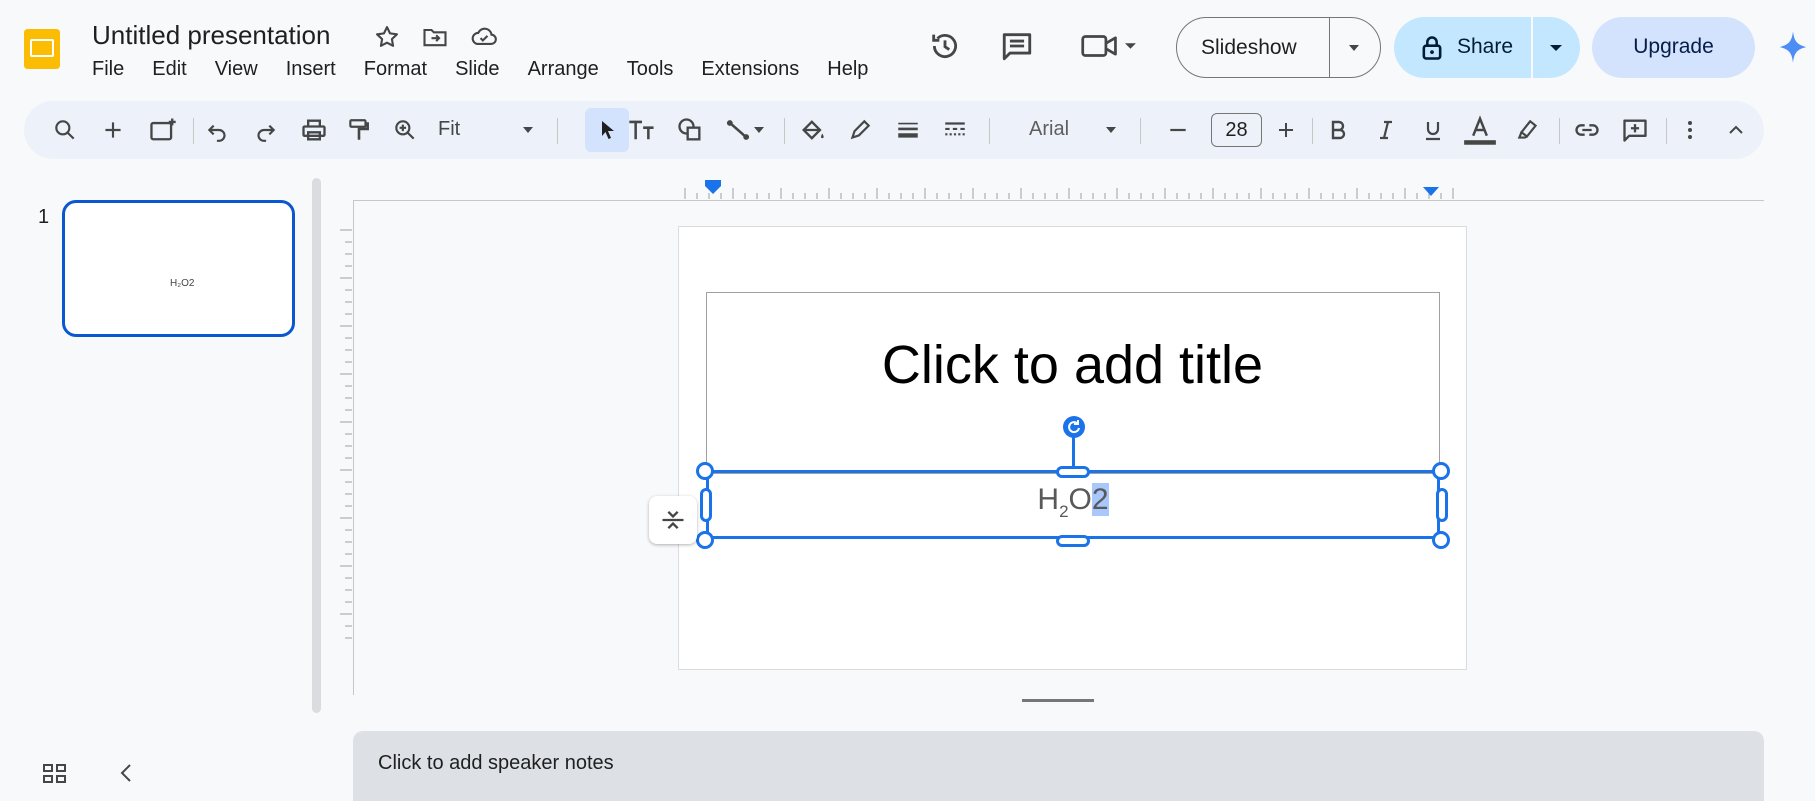 The image size is (1815, 801). I want to click on slide-number: 1, so click(44, 217).